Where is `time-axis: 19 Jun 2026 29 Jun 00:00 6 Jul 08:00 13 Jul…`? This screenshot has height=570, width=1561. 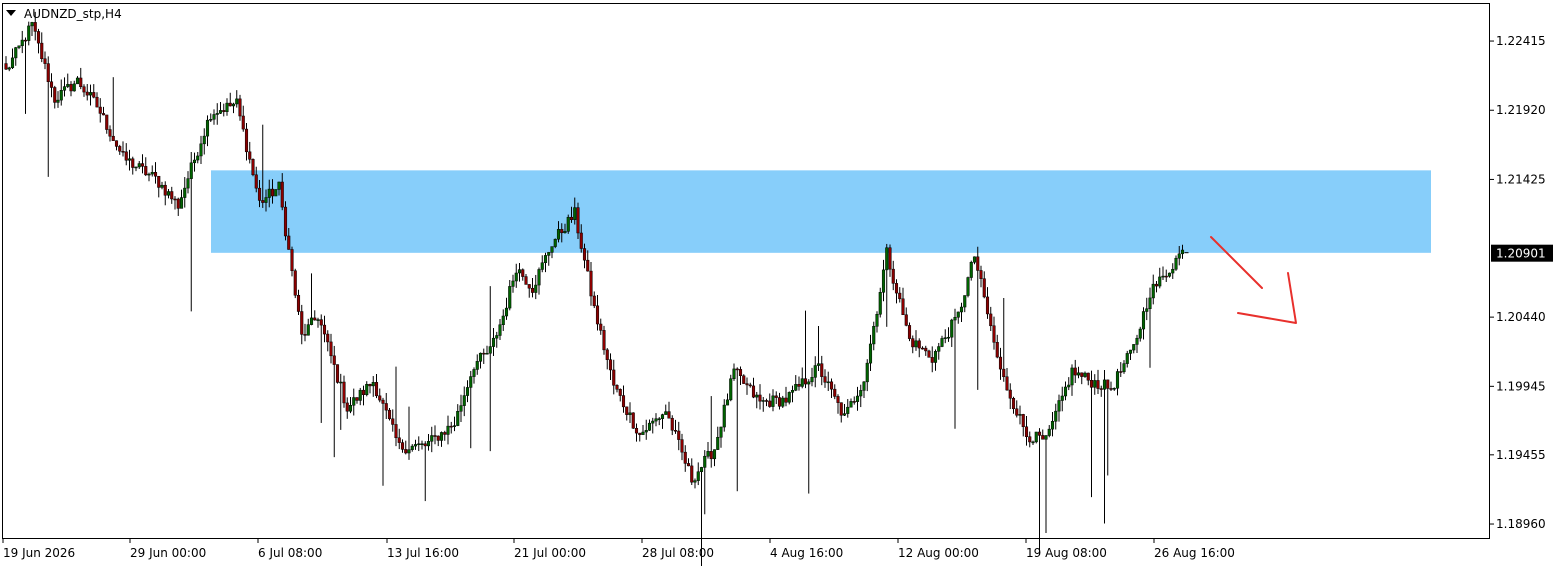 time-axis: 19 Jun 2026 29 Jun 00:00 6 Jul 08:00 13 Jul… is located at coordinates (618, 549).